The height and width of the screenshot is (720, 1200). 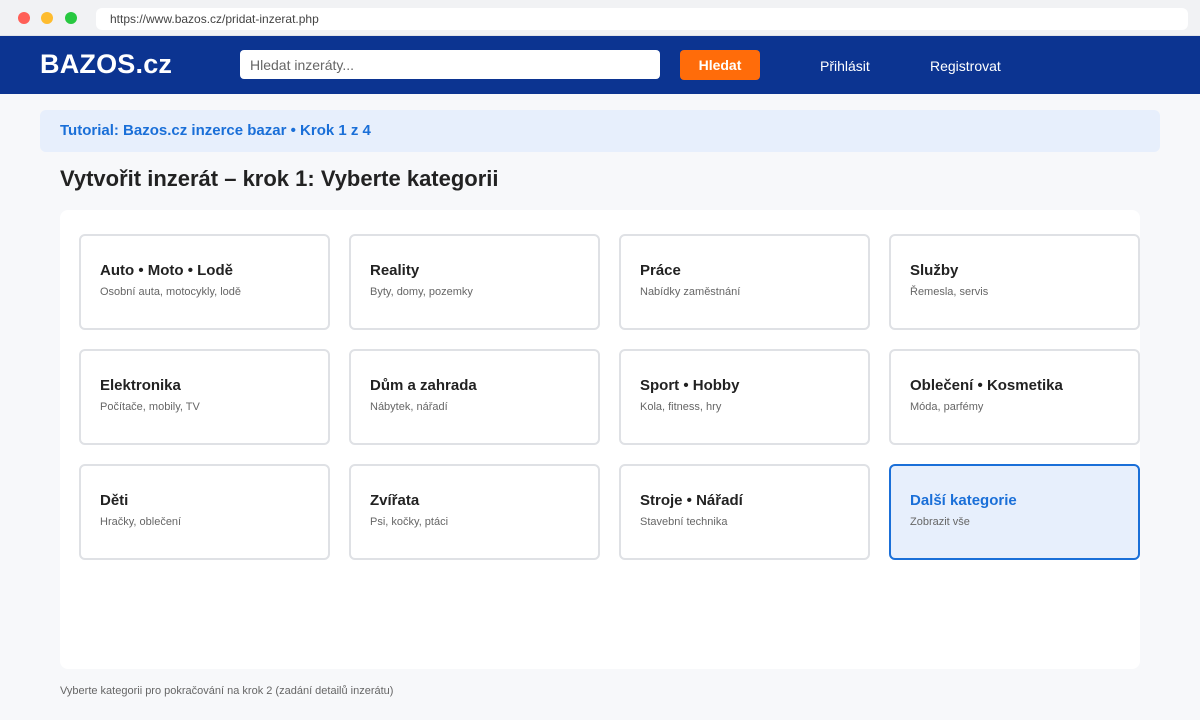 What do you see at coordinates (690, 292) in the screenshot?
I see `category-subtitle: Nabídky zaměstnání` at bounding box center [690, 292].